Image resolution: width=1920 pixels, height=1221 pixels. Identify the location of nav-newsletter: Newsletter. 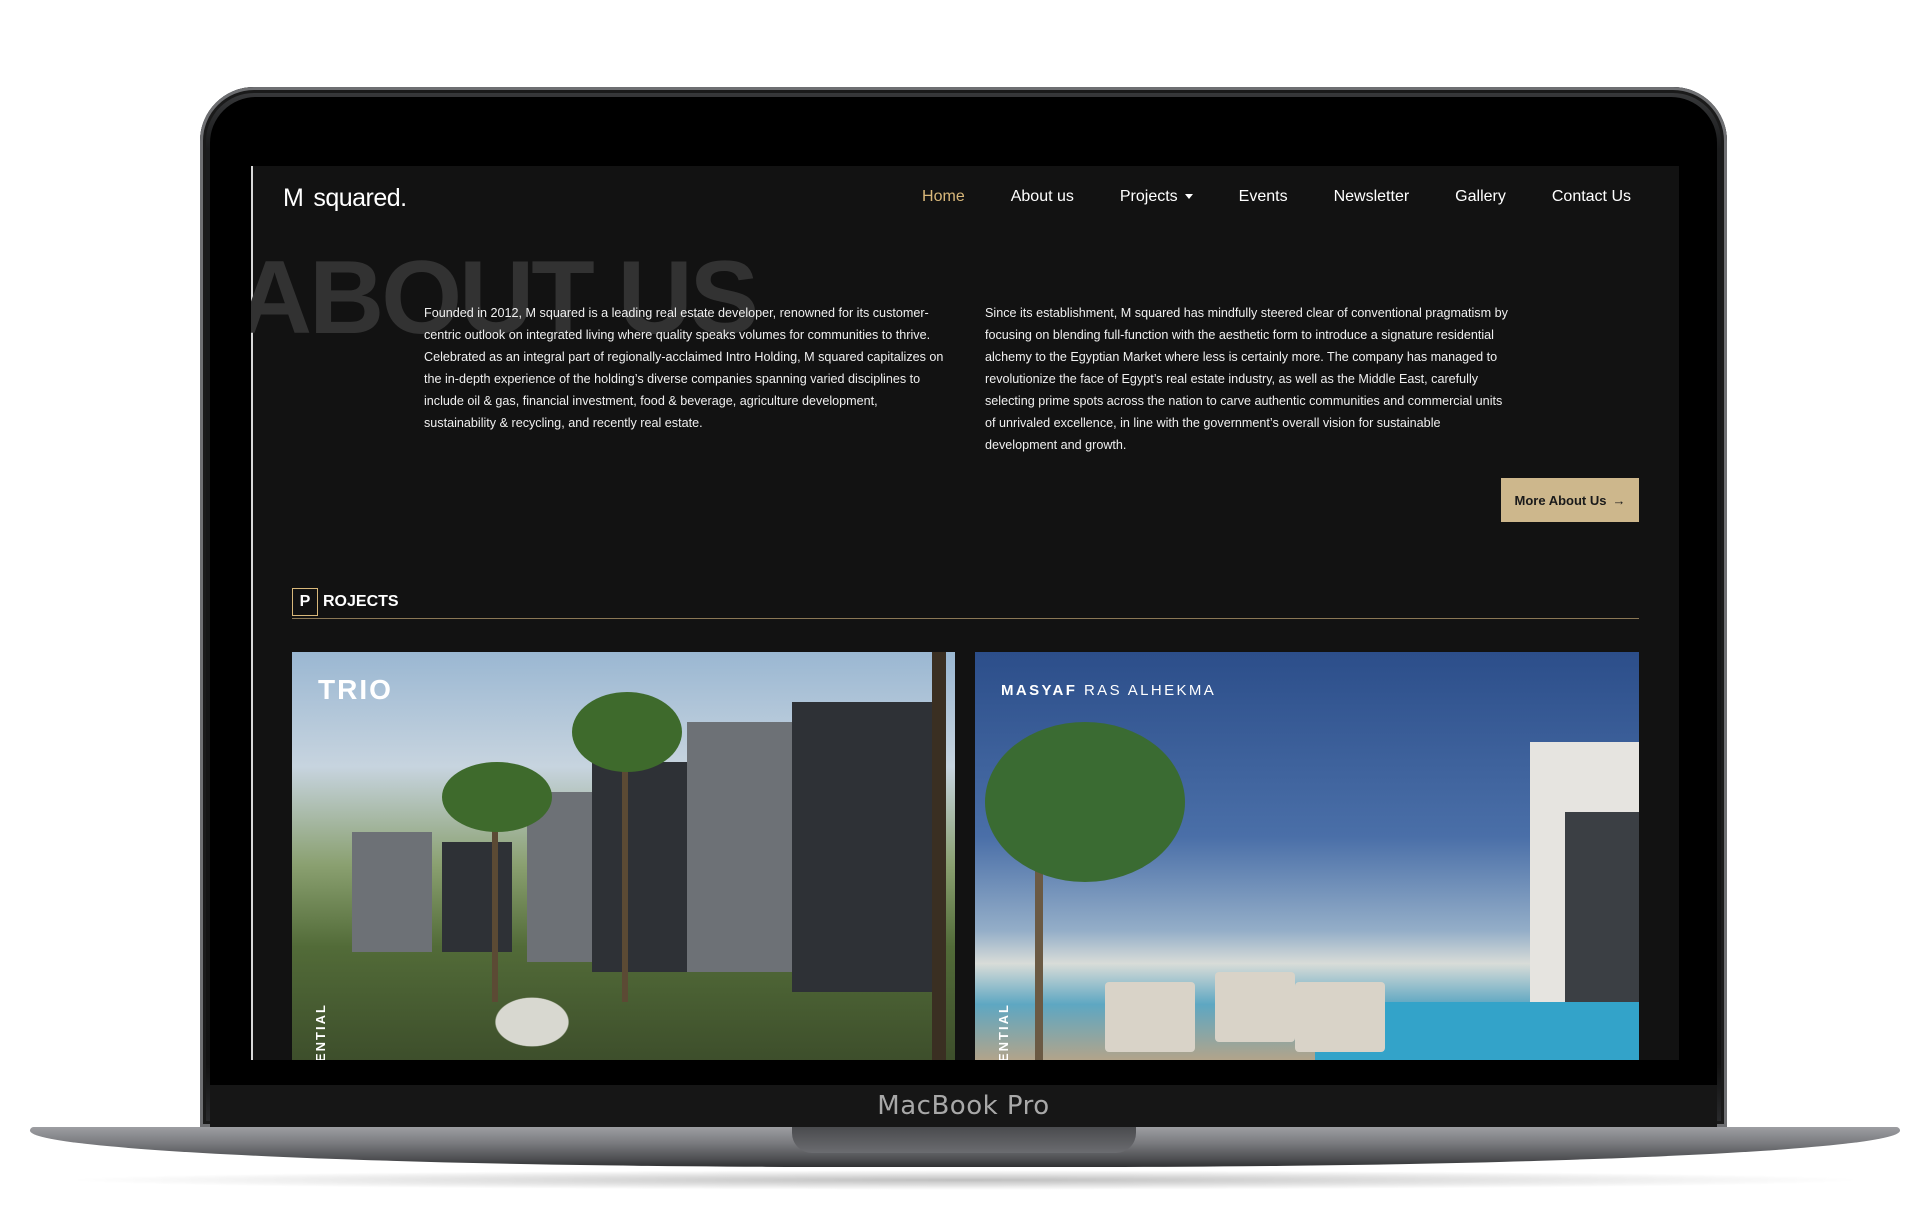
(1372, 197).